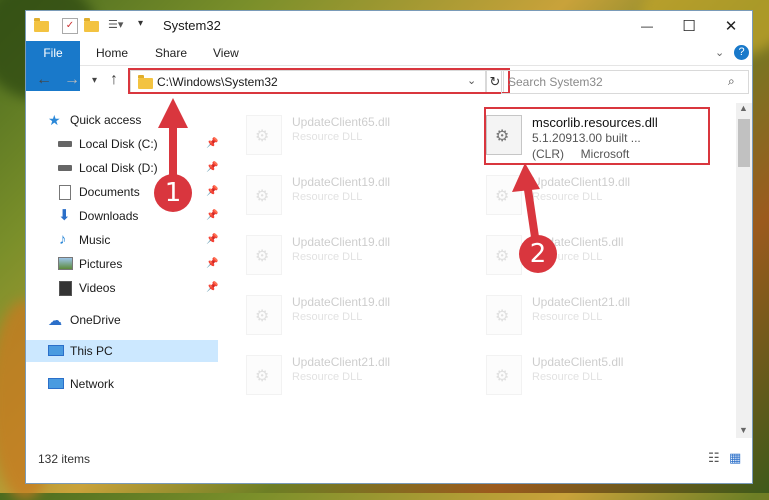 This screenshot has width=769, height=500. I want to click on network-icon, so click(56, 383).